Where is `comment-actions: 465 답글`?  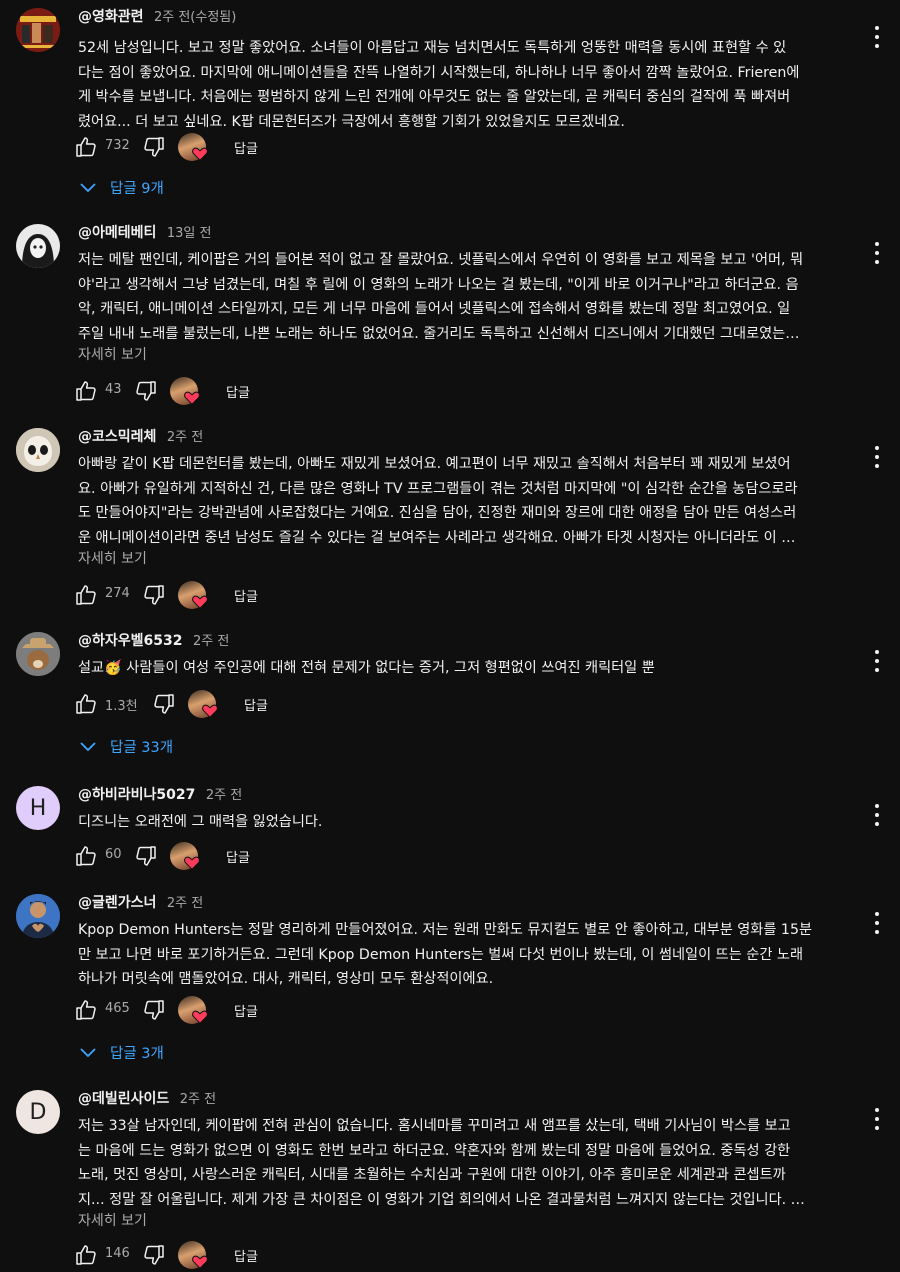
comment-actions: 465 답글 is located at coordinates (224, 1010).